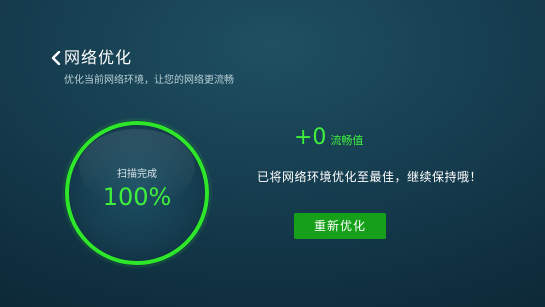 This screenshot has height=307, width=545. I want to click on back-button, so click(56, 58).